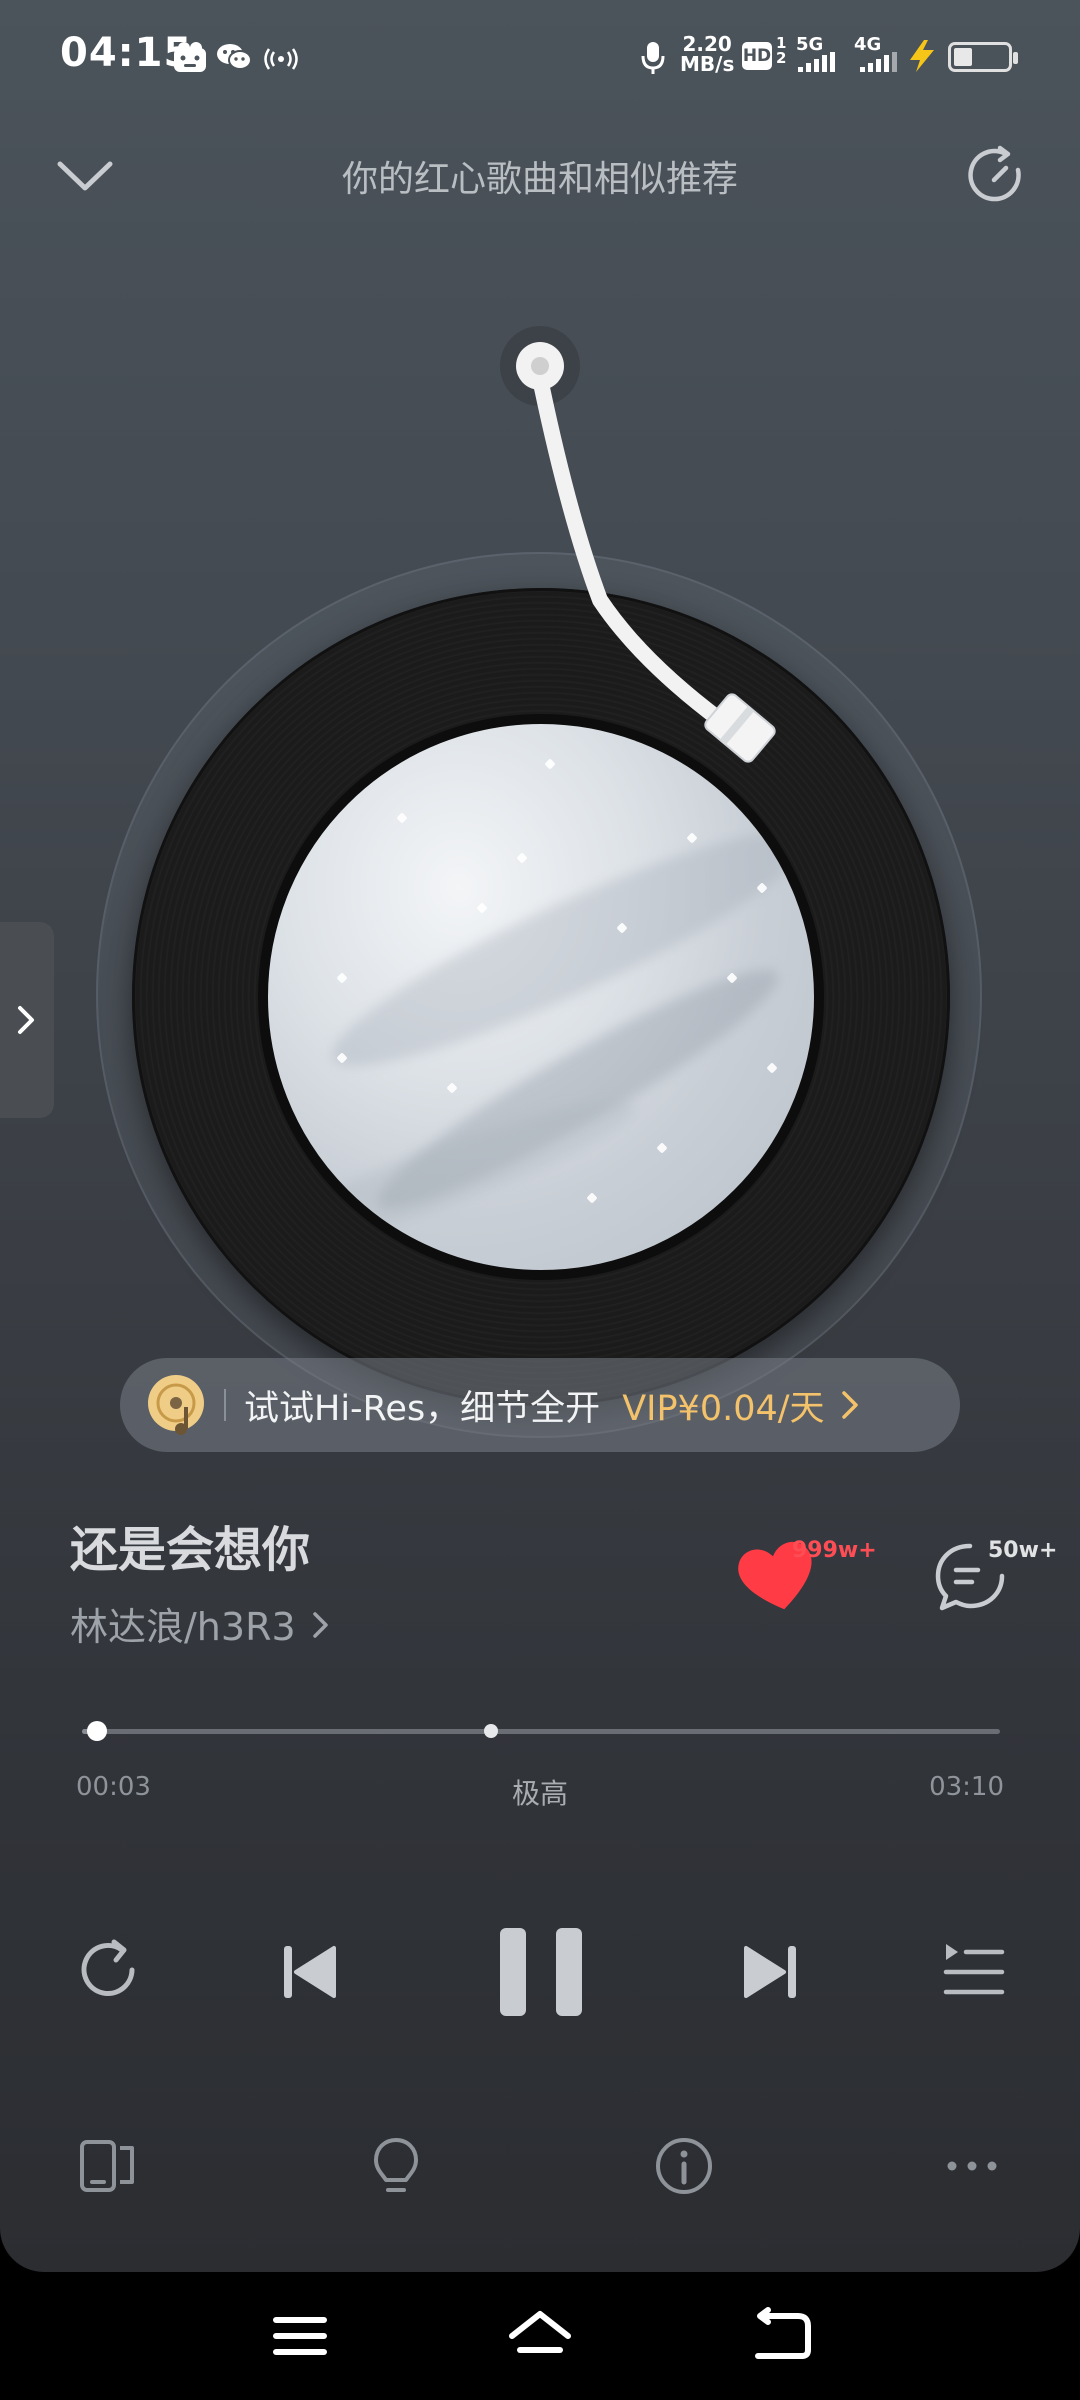 The width and height of the screenshot is (1080, 2400). What do you see at coordinates (983, 57) in the screenshot?
I see `battery-icon` at bounding box center [983, 57].